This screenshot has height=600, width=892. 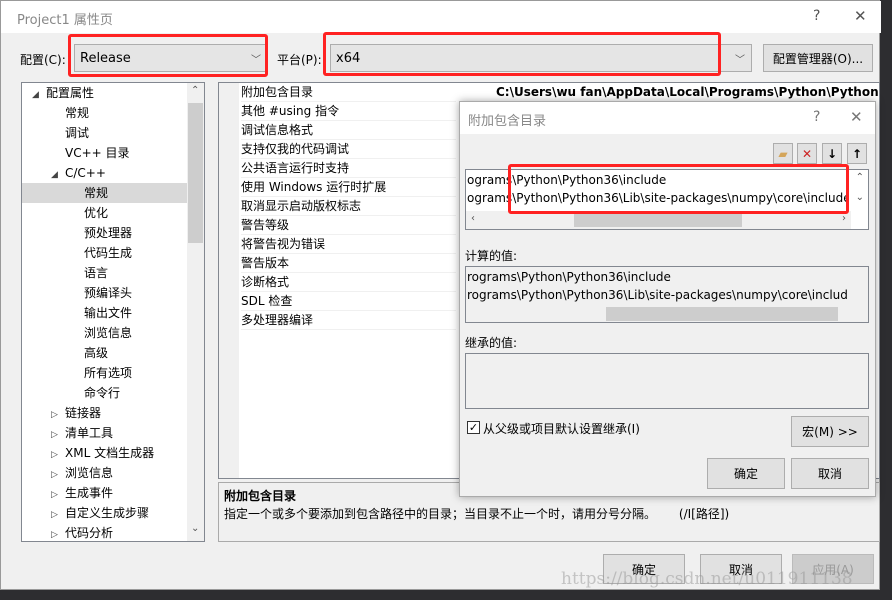 I want to click on dialog-cancel-button: 取消, so click(x=830, y=473).